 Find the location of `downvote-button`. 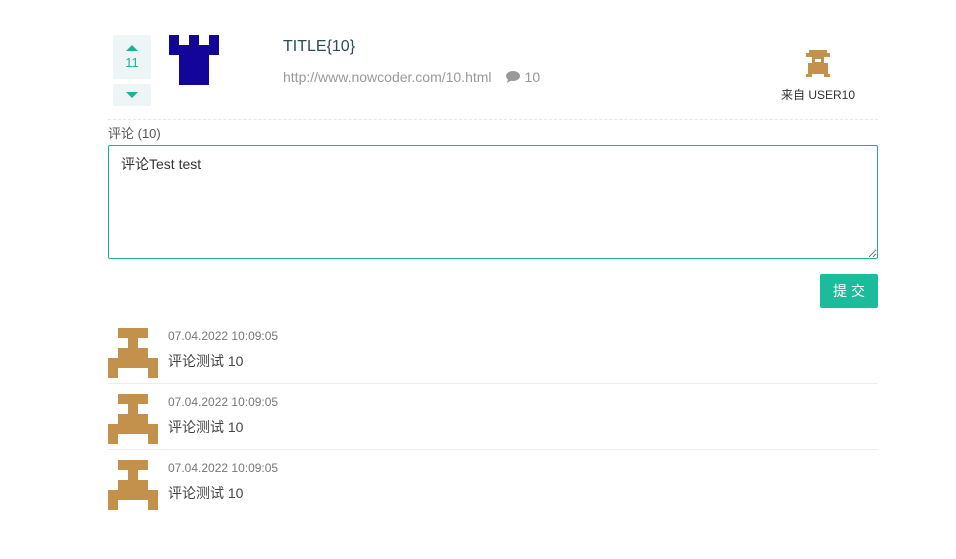

downvote-button is located at coordinates (132, 95).